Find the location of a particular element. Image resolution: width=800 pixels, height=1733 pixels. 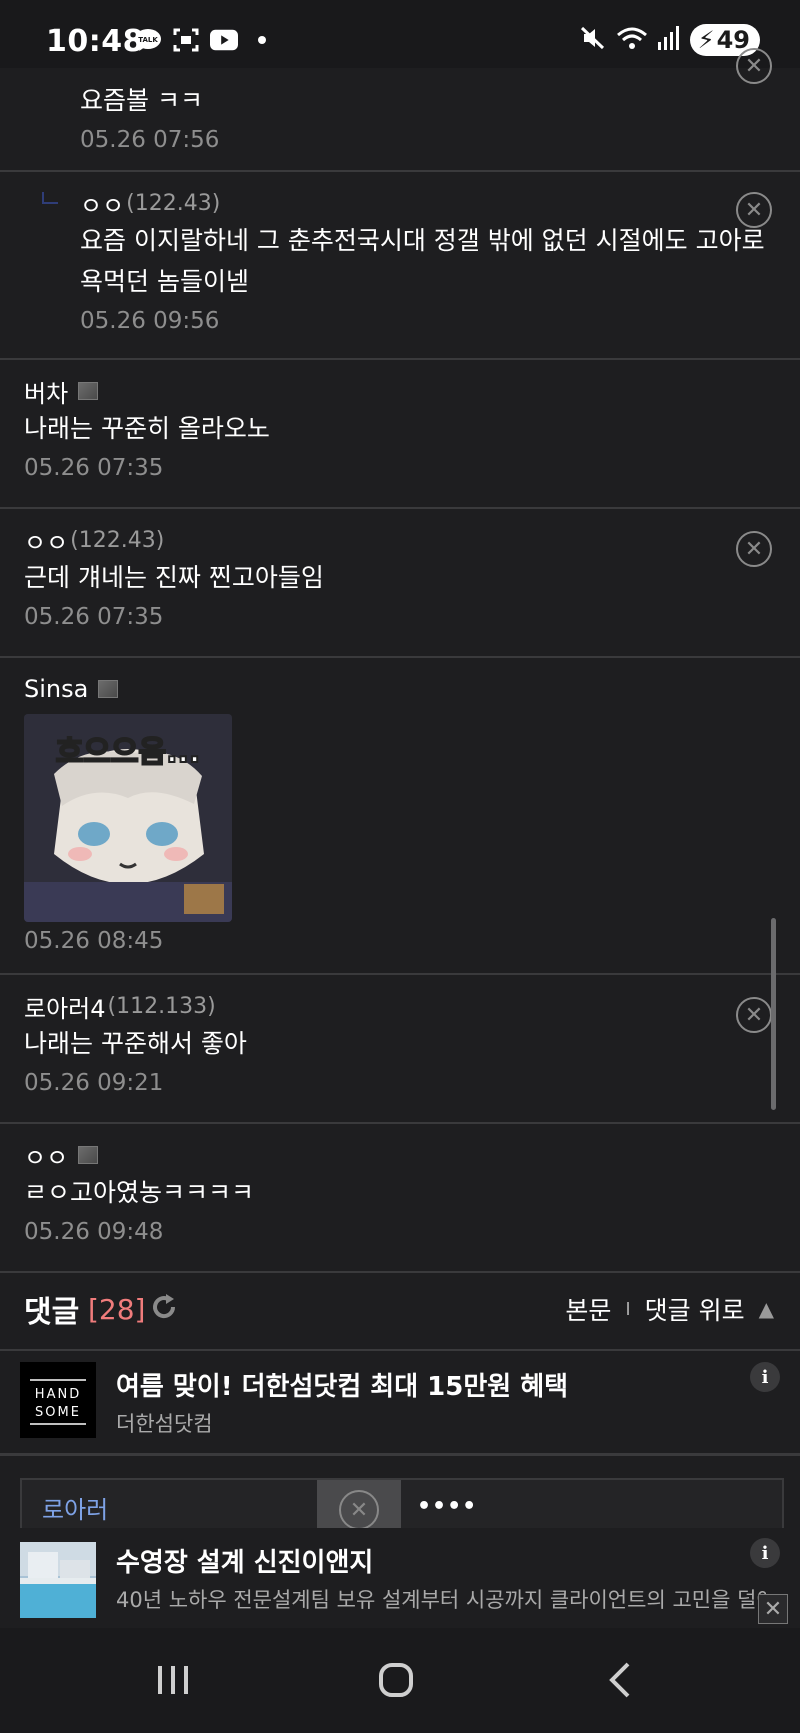

talk-icon: TALK is located at coordinates (148, 40).